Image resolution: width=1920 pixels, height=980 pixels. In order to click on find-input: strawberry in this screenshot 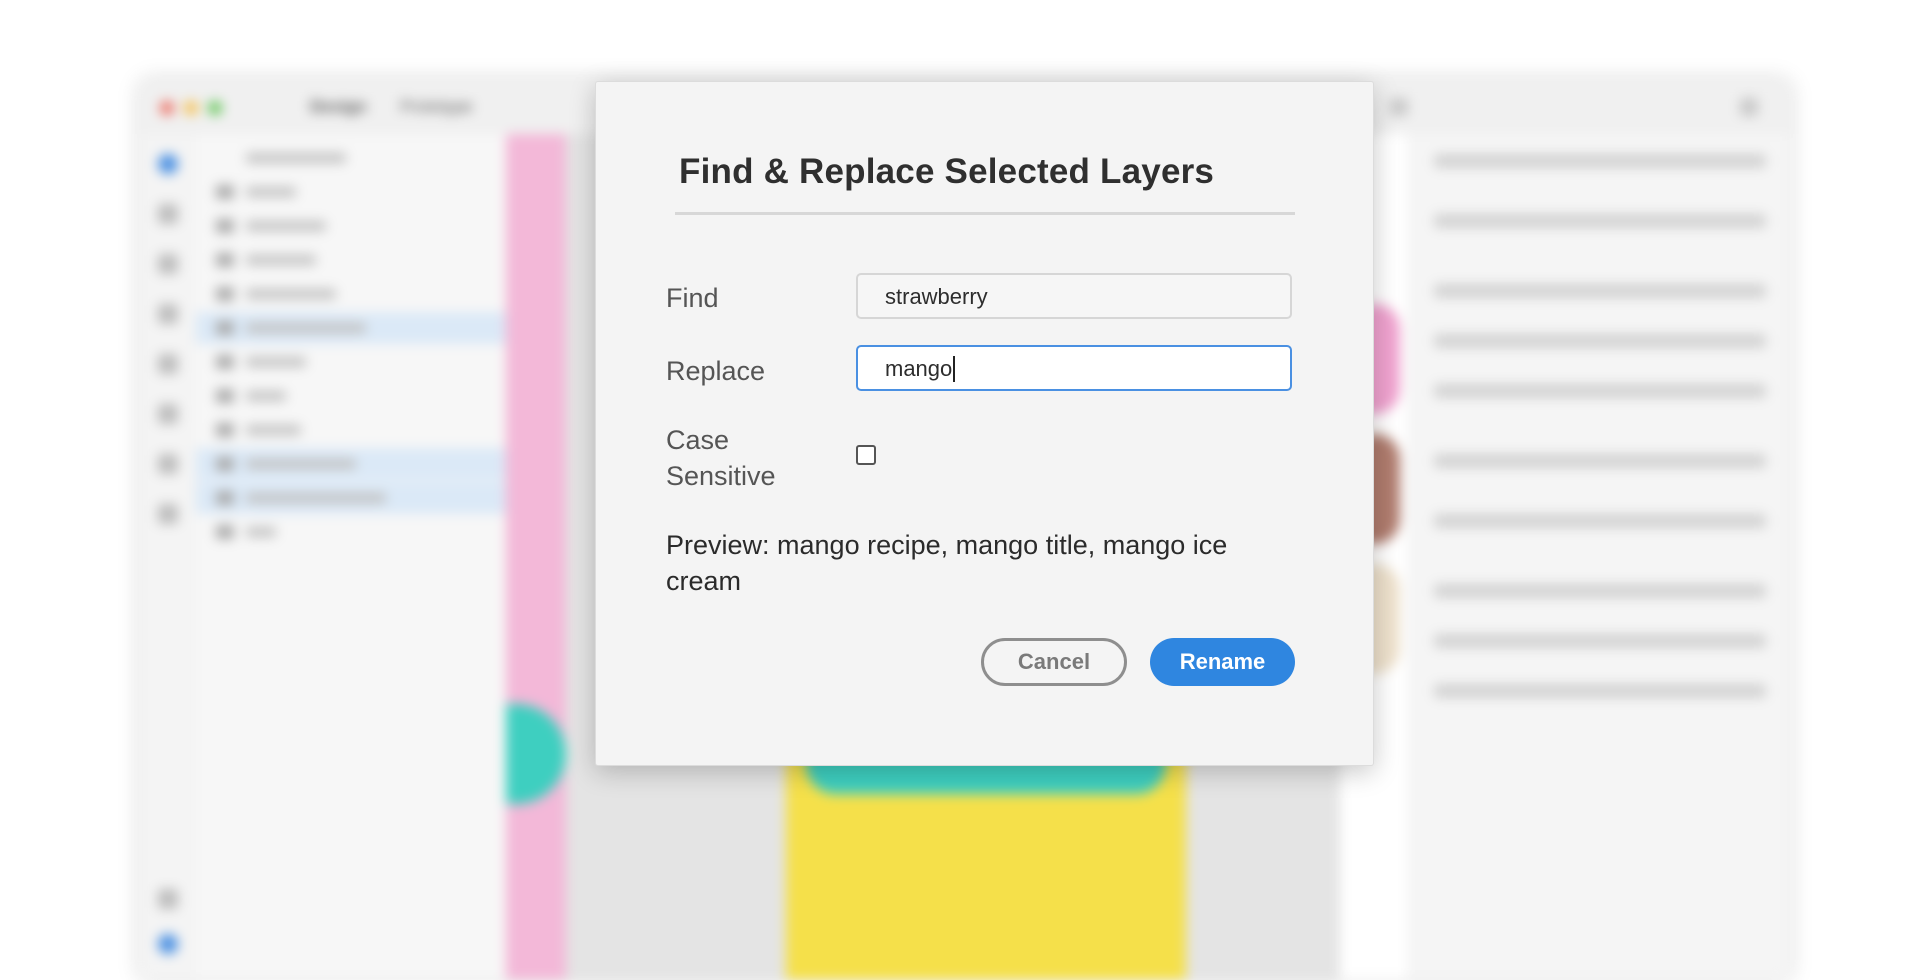, I will do `click(1074, 296)`.